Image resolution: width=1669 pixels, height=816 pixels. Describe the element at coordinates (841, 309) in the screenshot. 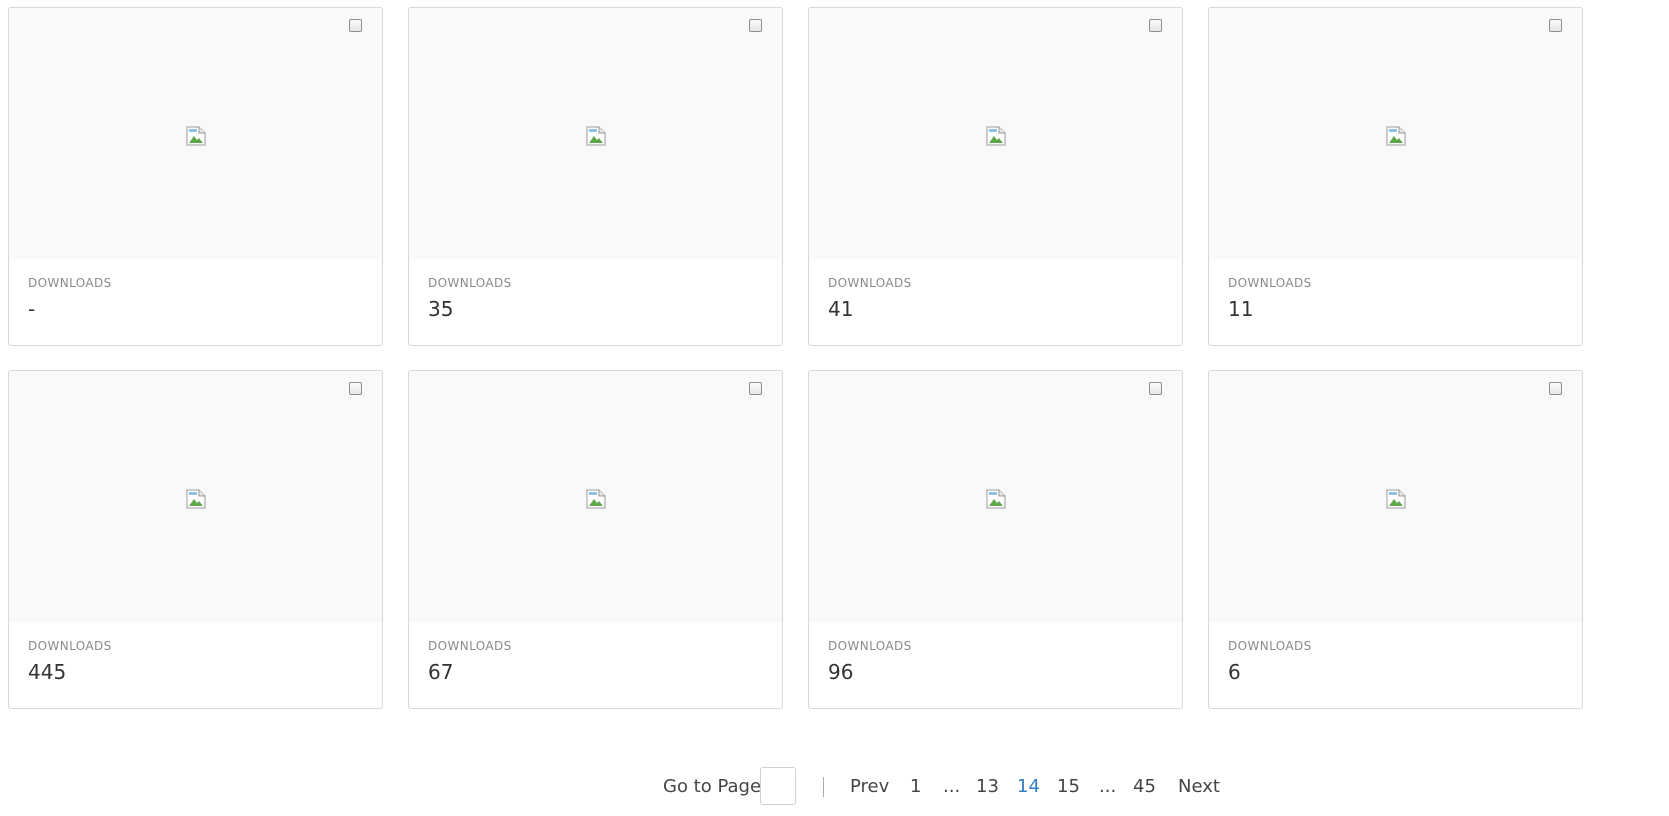

I see `downloads-count: 41` at that location.